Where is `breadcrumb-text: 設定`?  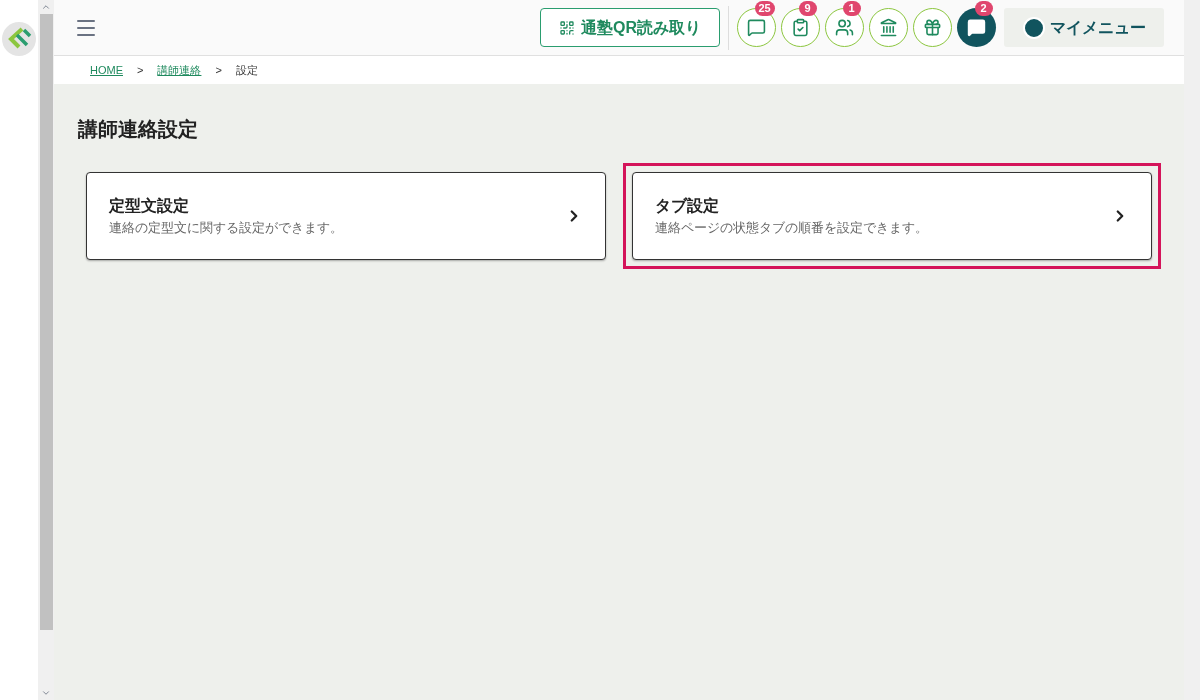
breadcrumb-text: 設定 is located at coordinates (246, 70).